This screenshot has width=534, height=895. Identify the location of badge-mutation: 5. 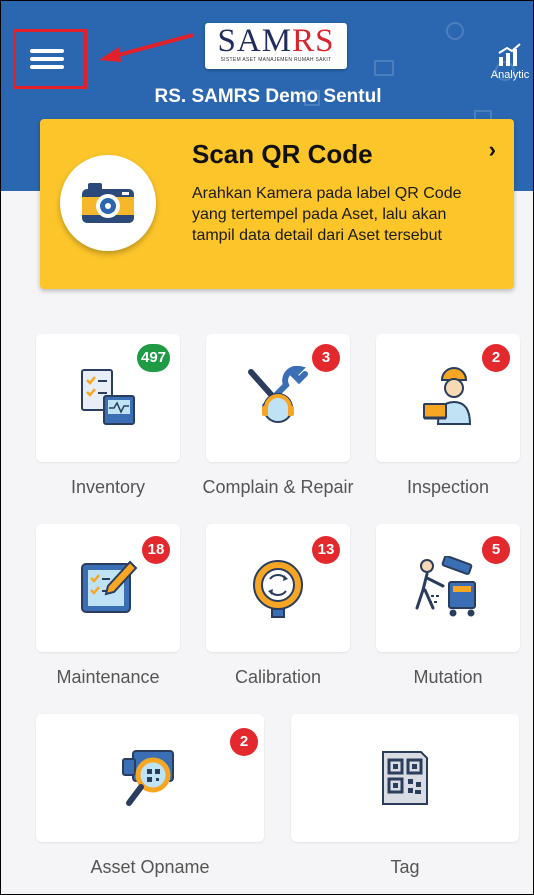
(496, 550).